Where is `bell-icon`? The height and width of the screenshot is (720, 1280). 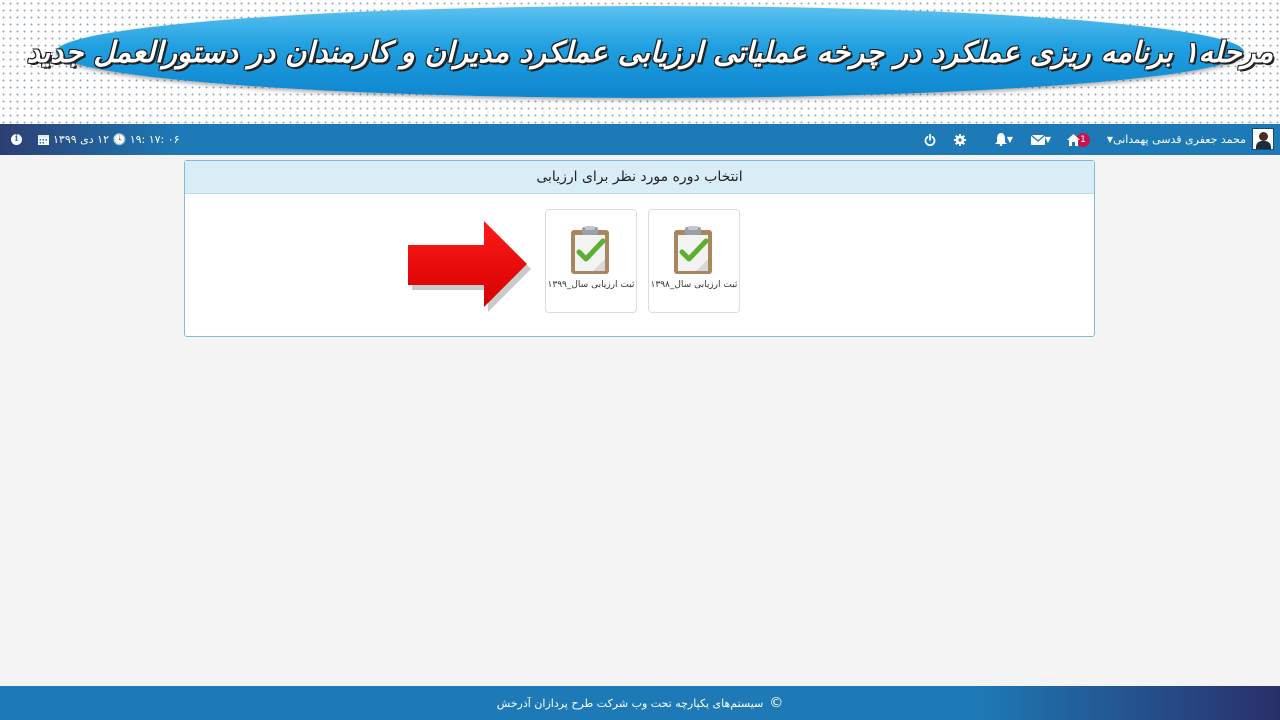 bell-icon is located at coordinates (1000, 139).